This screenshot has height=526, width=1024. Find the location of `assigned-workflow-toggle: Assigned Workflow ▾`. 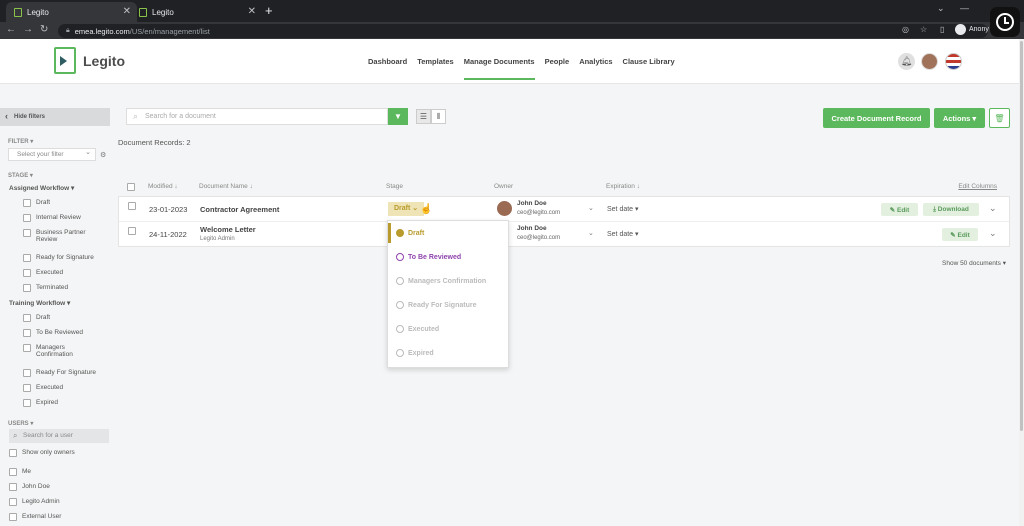

assigned-workflow-toggle: Assigned Workflow ▾ is located at coordinates (41, 188).